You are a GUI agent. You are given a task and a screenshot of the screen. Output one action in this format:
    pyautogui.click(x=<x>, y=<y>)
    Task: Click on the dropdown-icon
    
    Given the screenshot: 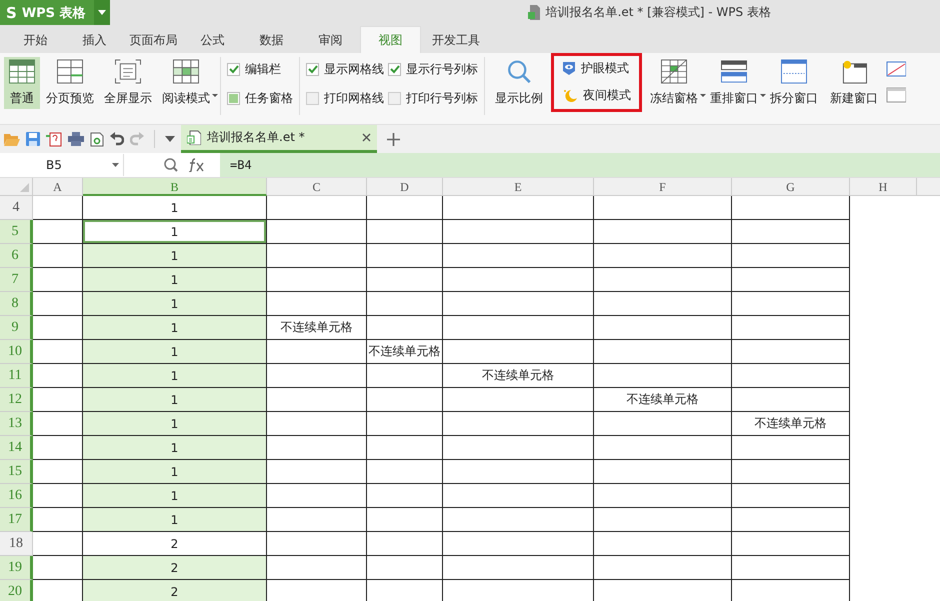 What is the action you would take?
    pyautogui.click(x=170, y=139)
    